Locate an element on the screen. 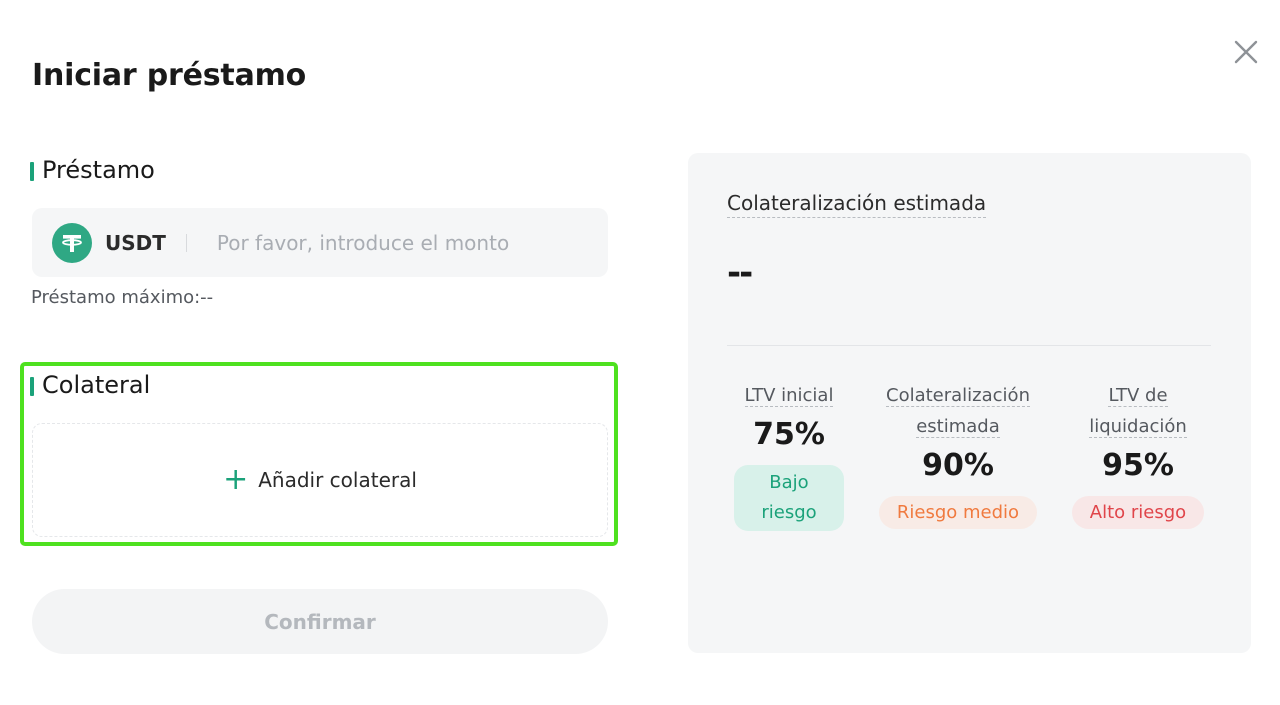 Image resolution: width=1280 pixels, height=705 pixels. metric-label: LTV inicial is located at coordinates (789, 395).